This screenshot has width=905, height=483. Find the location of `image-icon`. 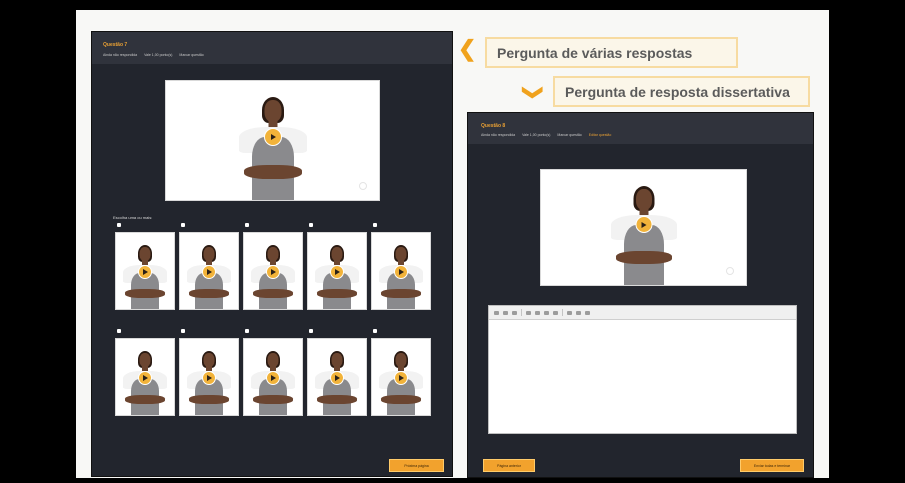

image-icon is located at coordinates (569, 312).